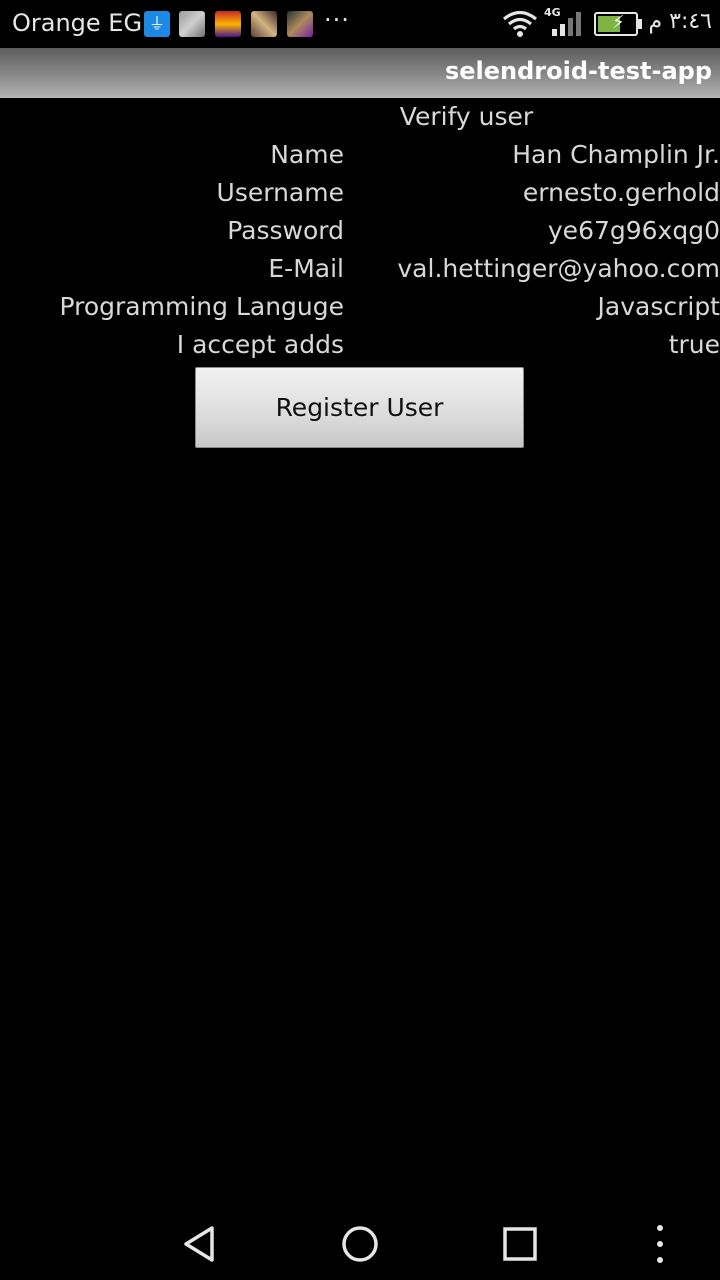 This screenshot has width=720, height=1280. What do you see at coordinates (660, 1244) in the screenshot?
I see `menu-icon` at bounding box center [660, 1244].